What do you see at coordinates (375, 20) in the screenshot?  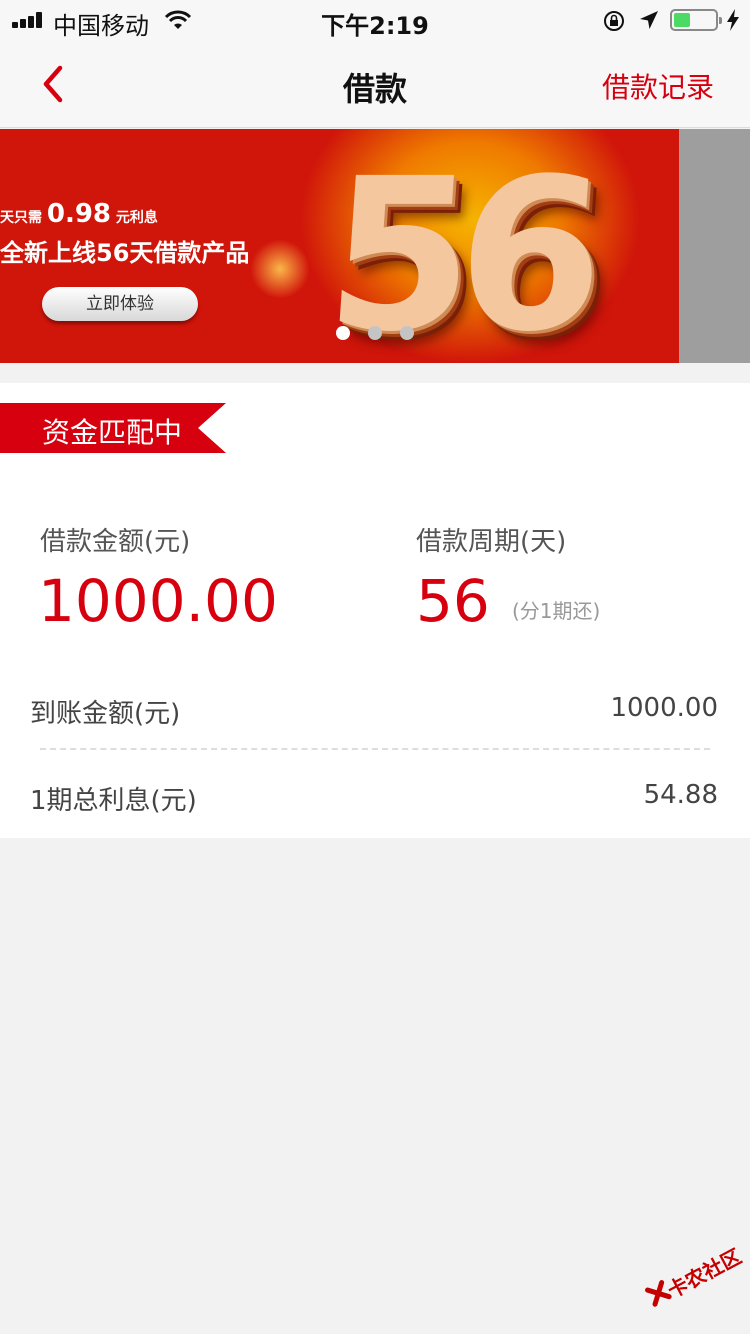 I see `status-bar: 中国移动 下午2:19` at bounding box center [375, 20].